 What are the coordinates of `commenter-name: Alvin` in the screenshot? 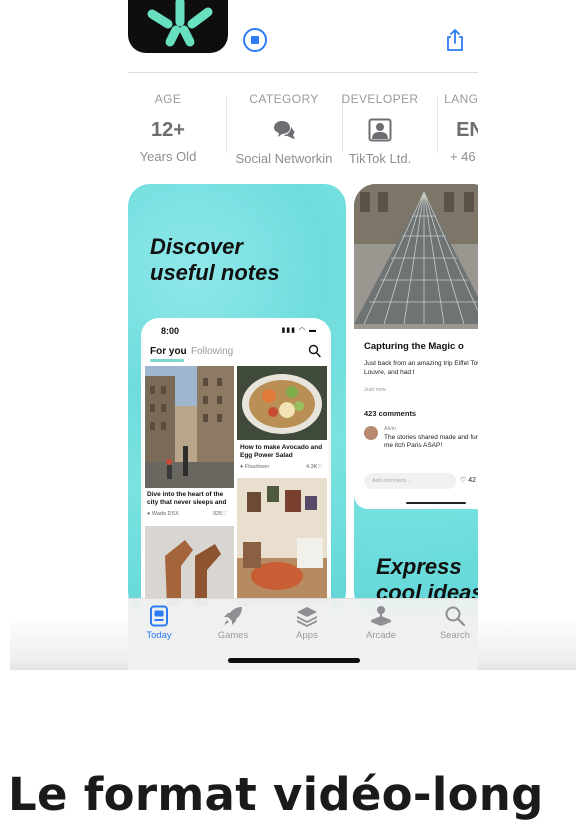 It's located at (390, 429).